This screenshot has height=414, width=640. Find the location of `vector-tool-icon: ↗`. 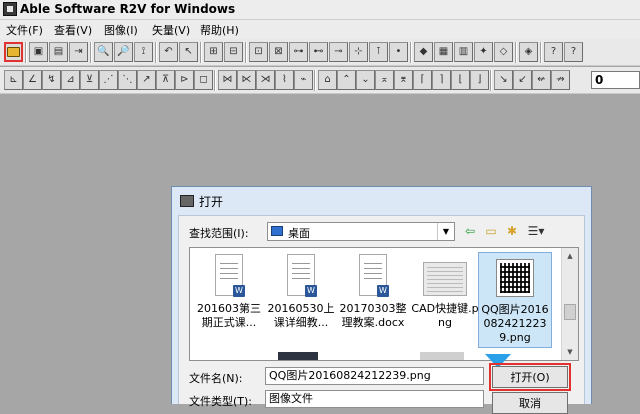

vector-tool-icon: ↗ is located at coordinates (146, 80).